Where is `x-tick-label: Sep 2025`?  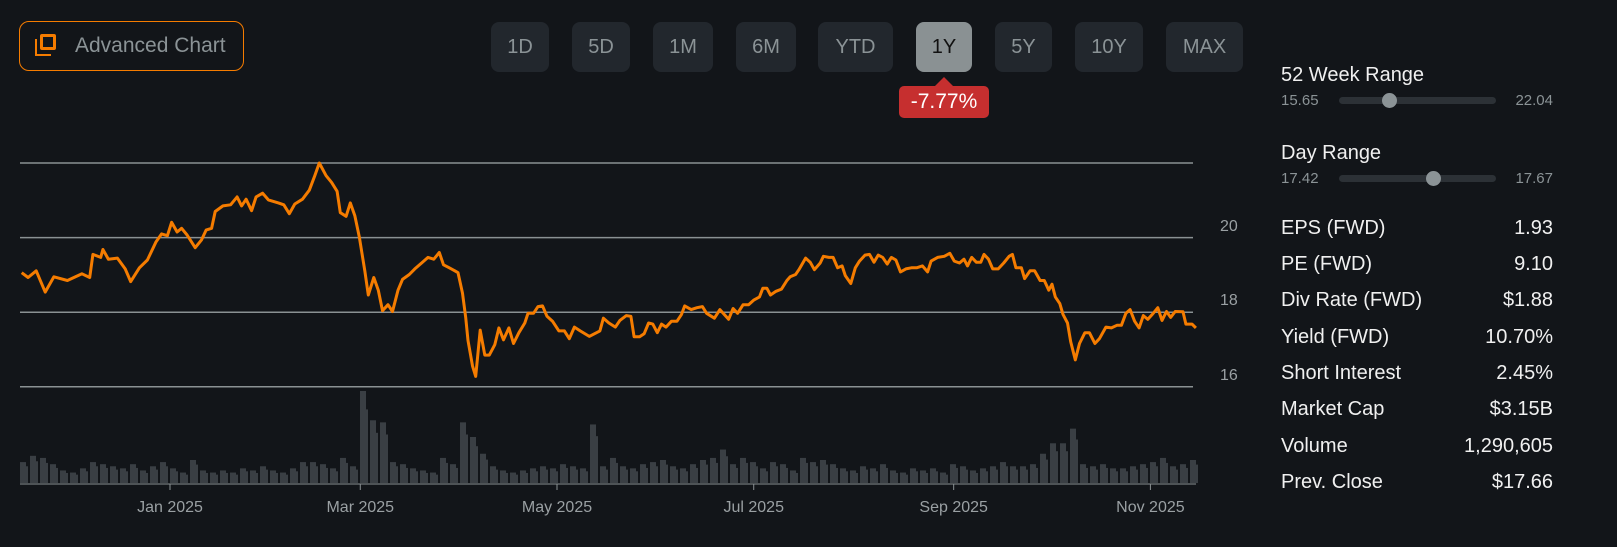
x-tick-label: Sep 2025 is located at coordinates (953, 507).